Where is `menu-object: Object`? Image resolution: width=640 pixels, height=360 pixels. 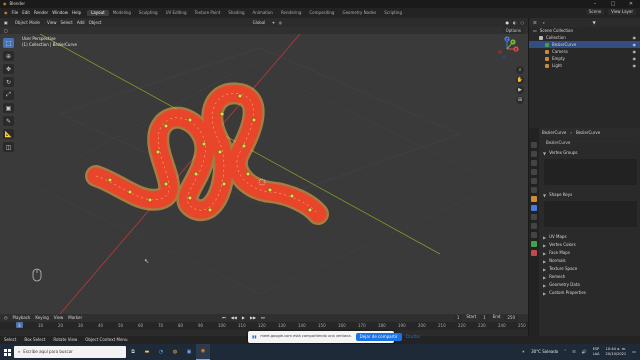
menu-object: Object is located at coordinates (95, 22).